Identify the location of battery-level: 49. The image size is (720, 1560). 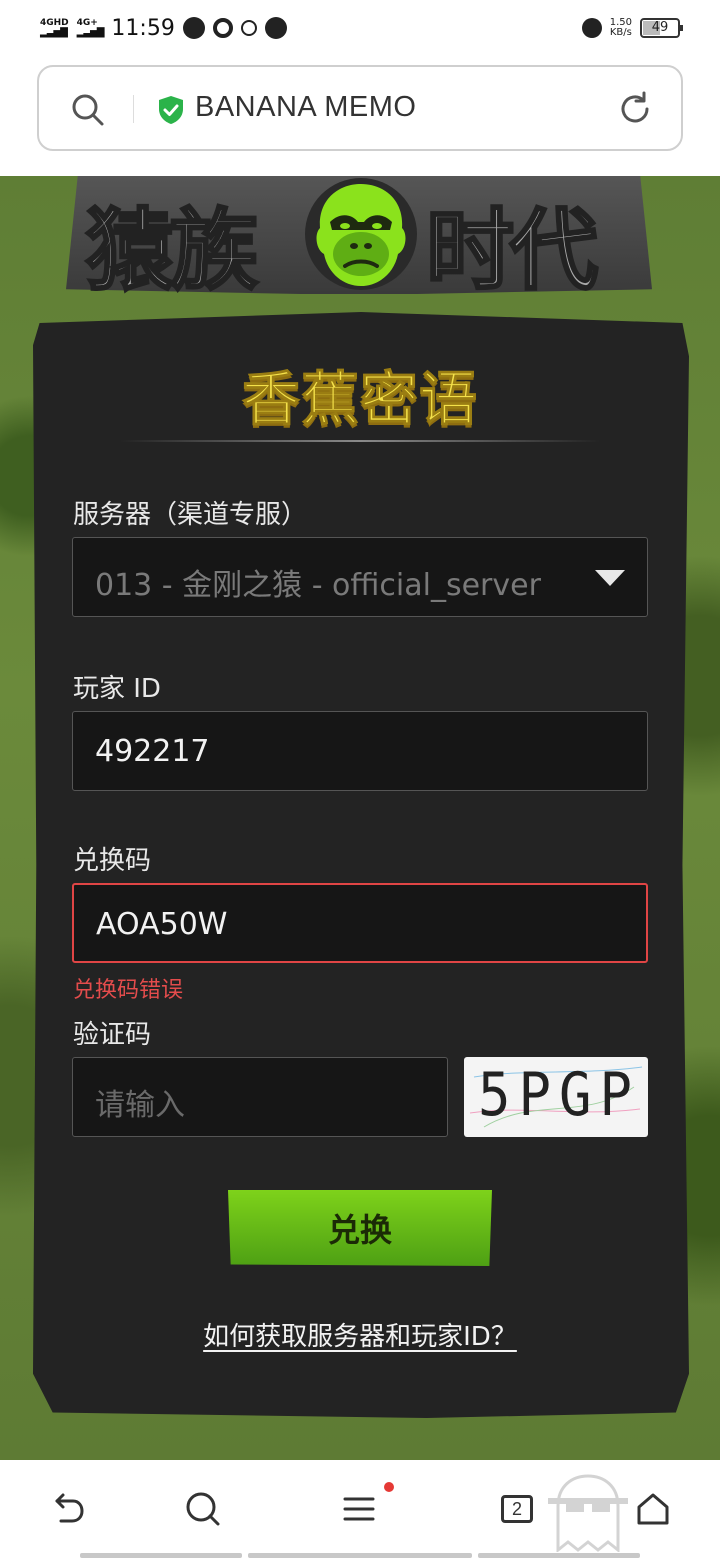
(660, 27).